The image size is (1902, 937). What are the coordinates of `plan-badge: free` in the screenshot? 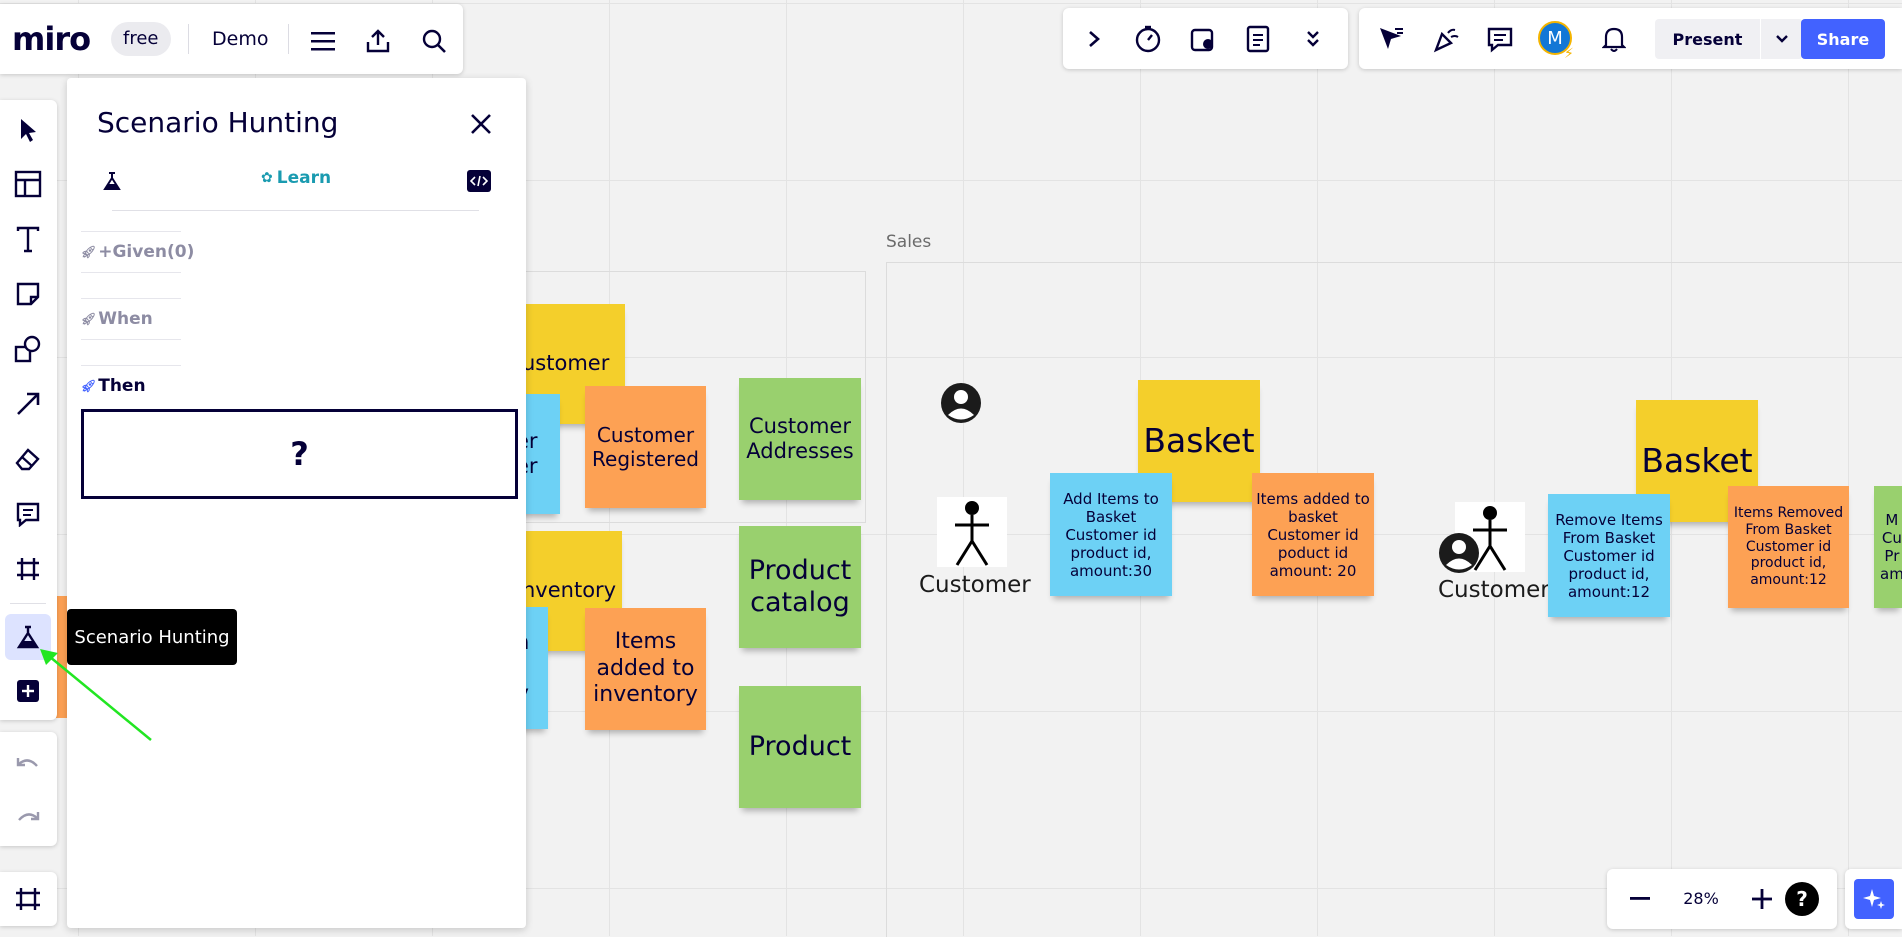 It's located at (141, 39).